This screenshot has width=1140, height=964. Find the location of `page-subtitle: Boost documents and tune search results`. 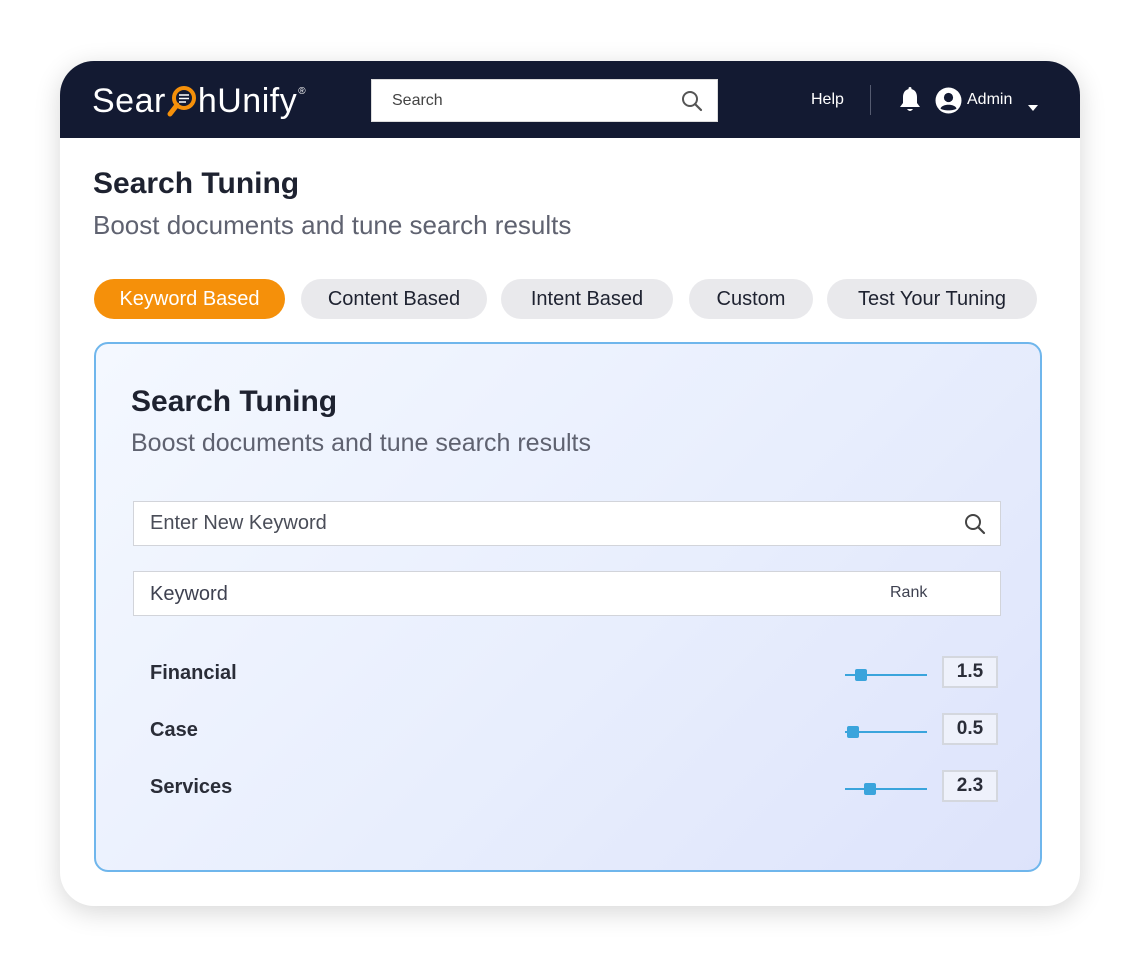

page-subtitle: Boost documents and tune search results is located at coordinates (332, 225).